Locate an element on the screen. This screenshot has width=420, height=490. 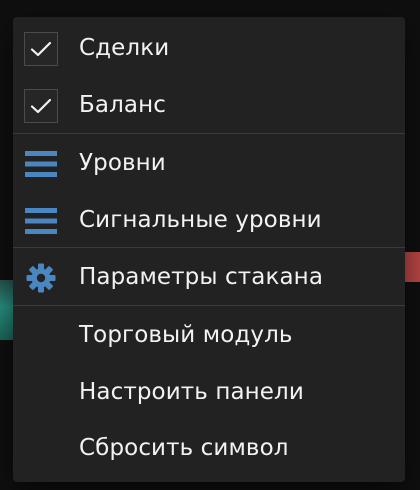
menu-item-orderbook-settings: Параметры стакана is located at coordinates (209, 277).